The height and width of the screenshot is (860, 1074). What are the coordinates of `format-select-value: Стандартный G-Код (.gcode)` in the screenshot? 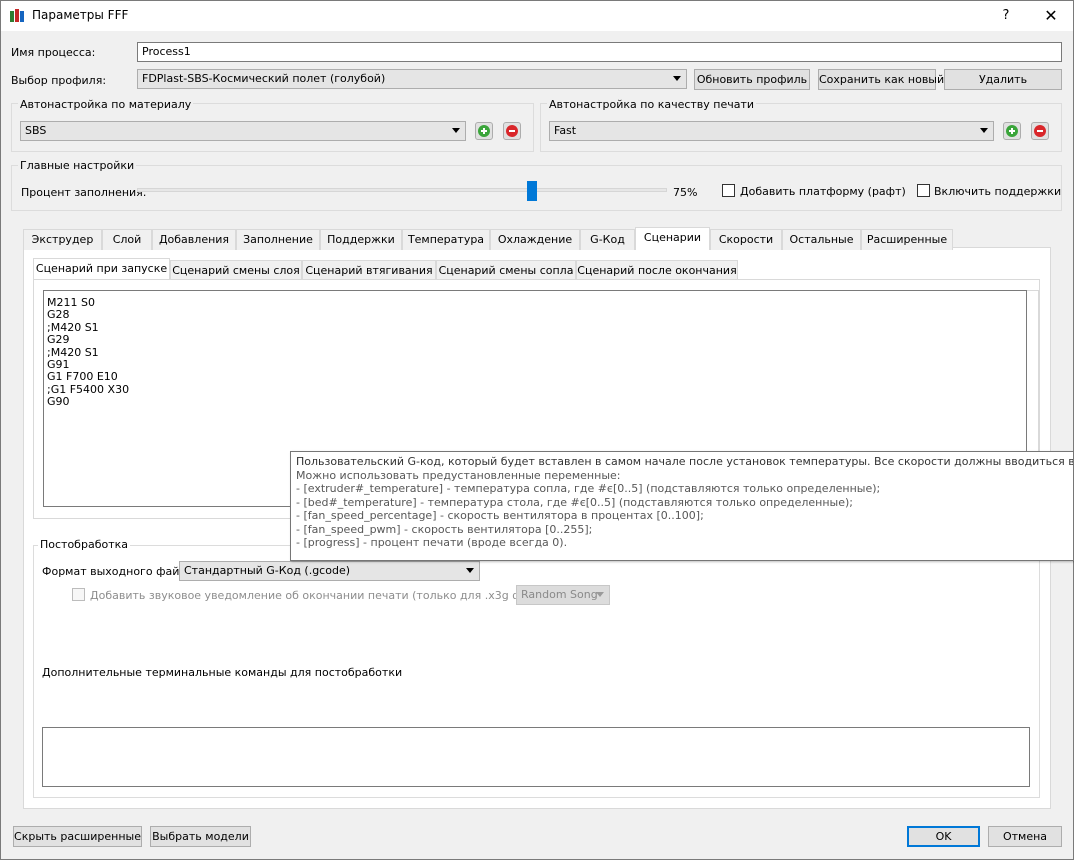 It's located at (267, 570).